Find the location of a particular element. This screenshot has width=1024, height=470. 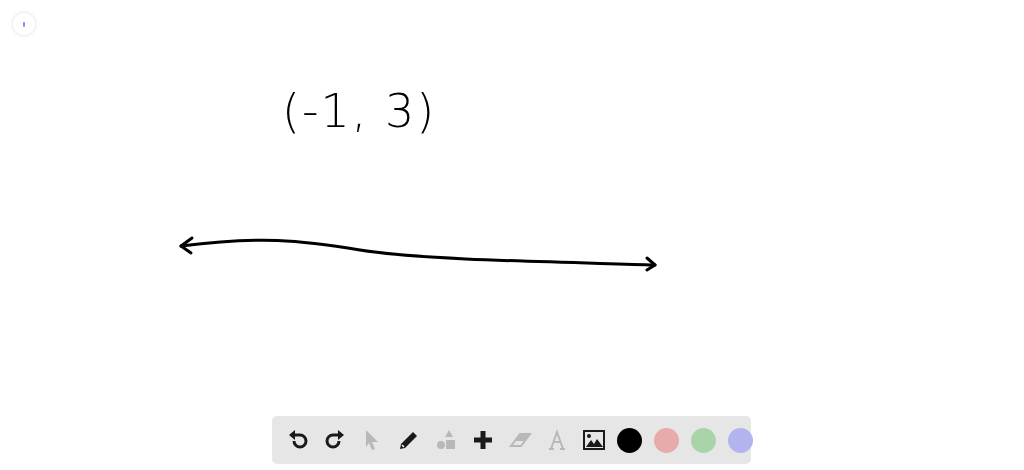

page-indicator-icon is located at coordinates (24, 24).